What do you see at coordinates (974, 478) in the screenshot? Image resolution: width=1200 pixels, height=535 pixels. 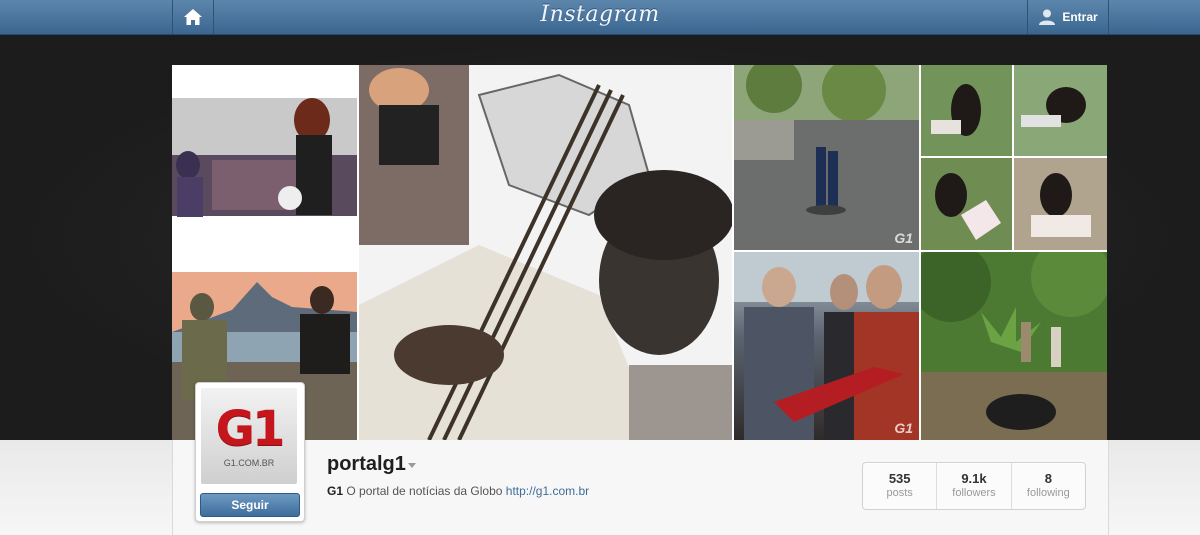 I see `stat-value: 9.1k` at bounding box center [974, 478].